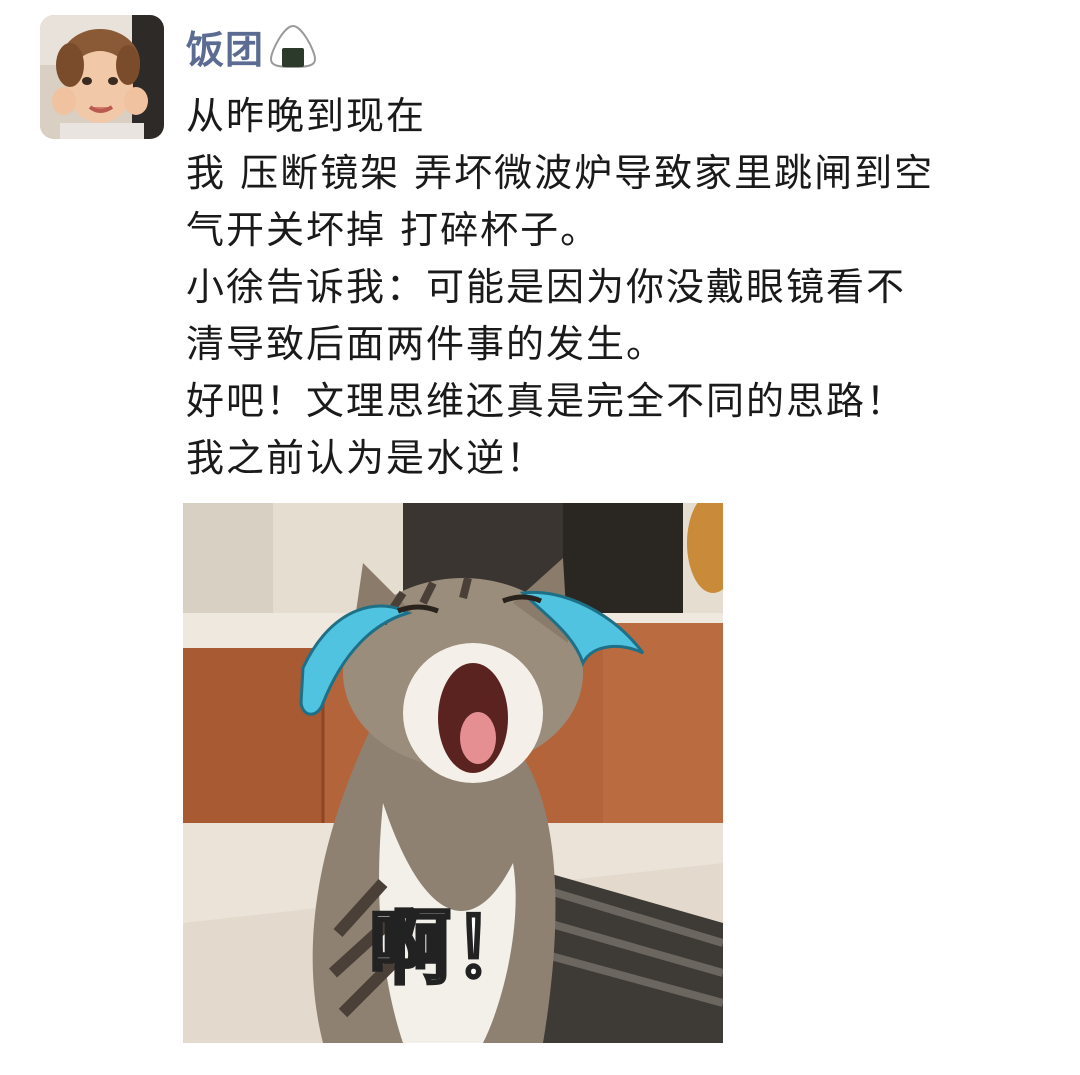  Describe the element at coordinates (306, 116) in the screenshot. I see `post-text-line: 从昨晚到现在` at that location.